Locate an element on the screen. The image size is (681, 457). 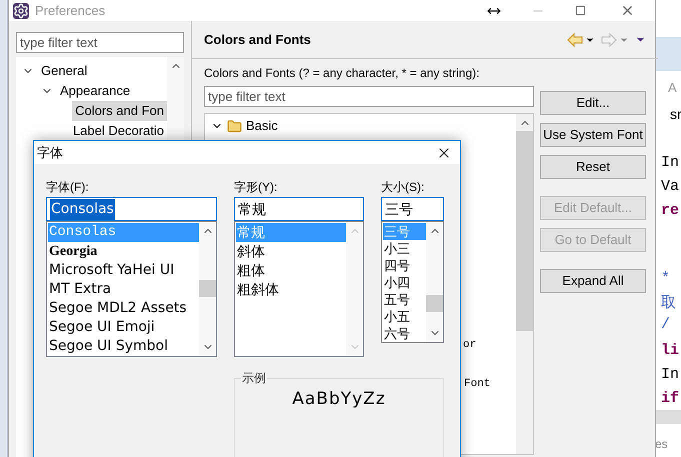
field-label: 大小(S): is located at coordinates (403, 187).